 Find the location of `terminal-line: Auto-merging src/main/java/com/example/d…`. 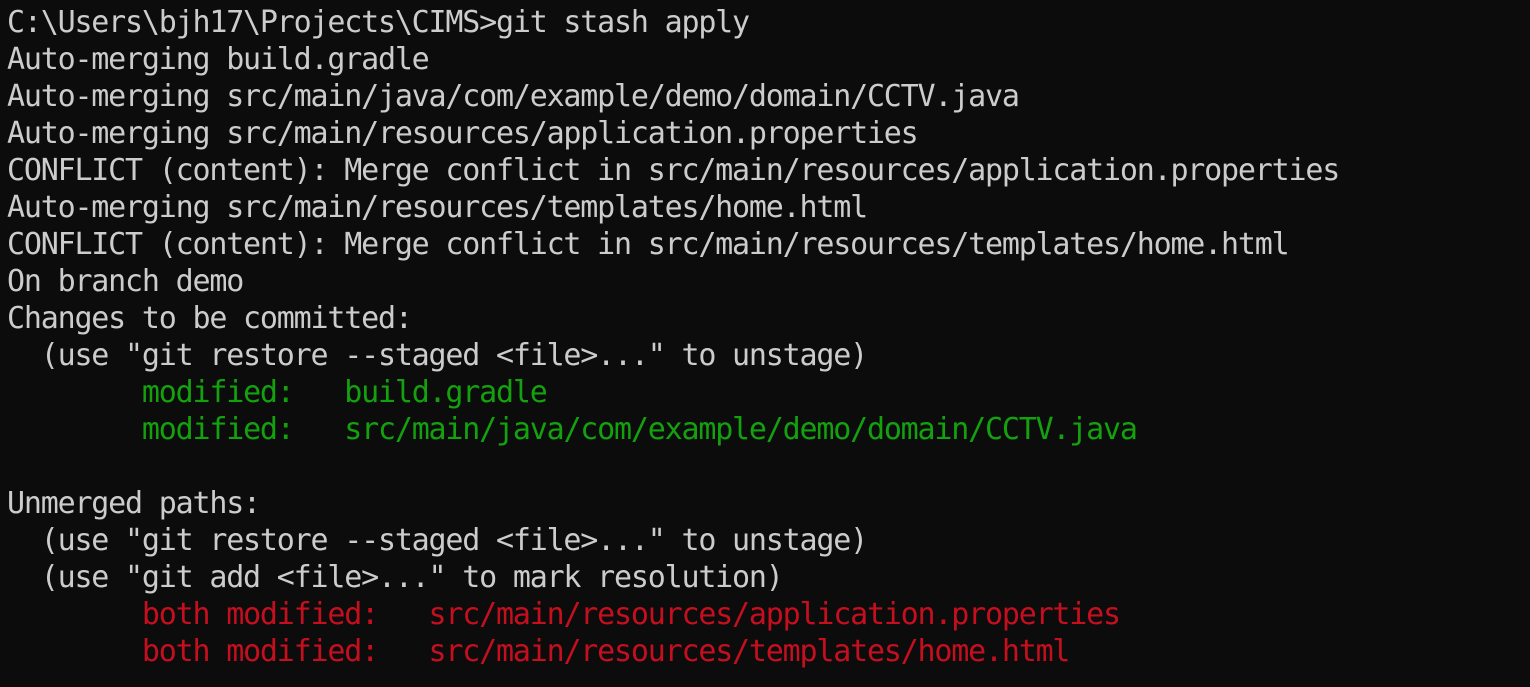

terminal-line: Auto-merging src/main/java/com/example/d… is located at coordinates (768, 96).